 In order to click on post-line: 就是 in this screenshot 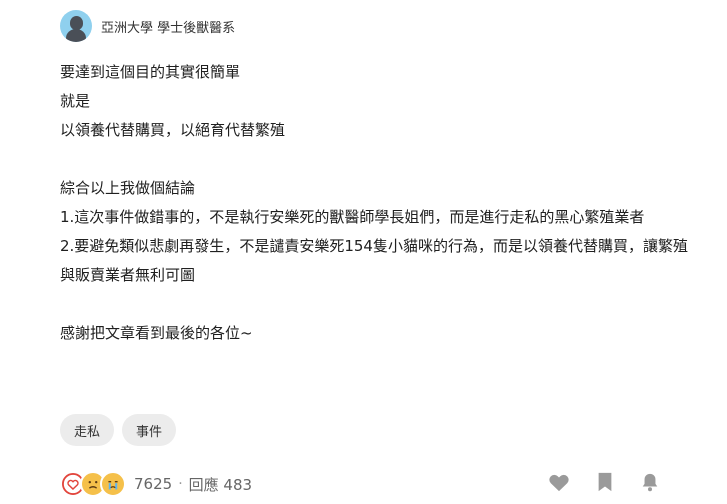, I will do `click(75, 101)`.